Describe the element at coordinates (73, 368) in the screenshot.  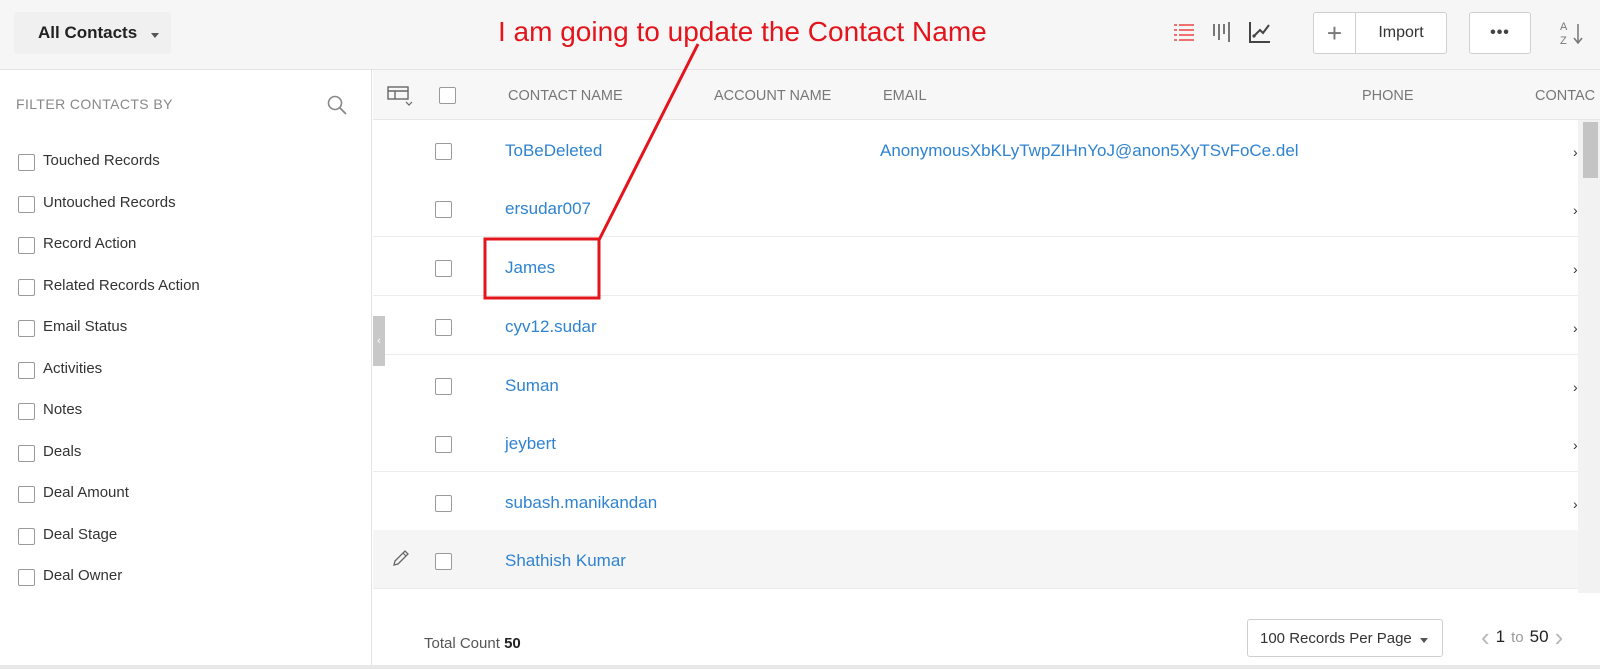
I see `filter-label: Activities` at that location.